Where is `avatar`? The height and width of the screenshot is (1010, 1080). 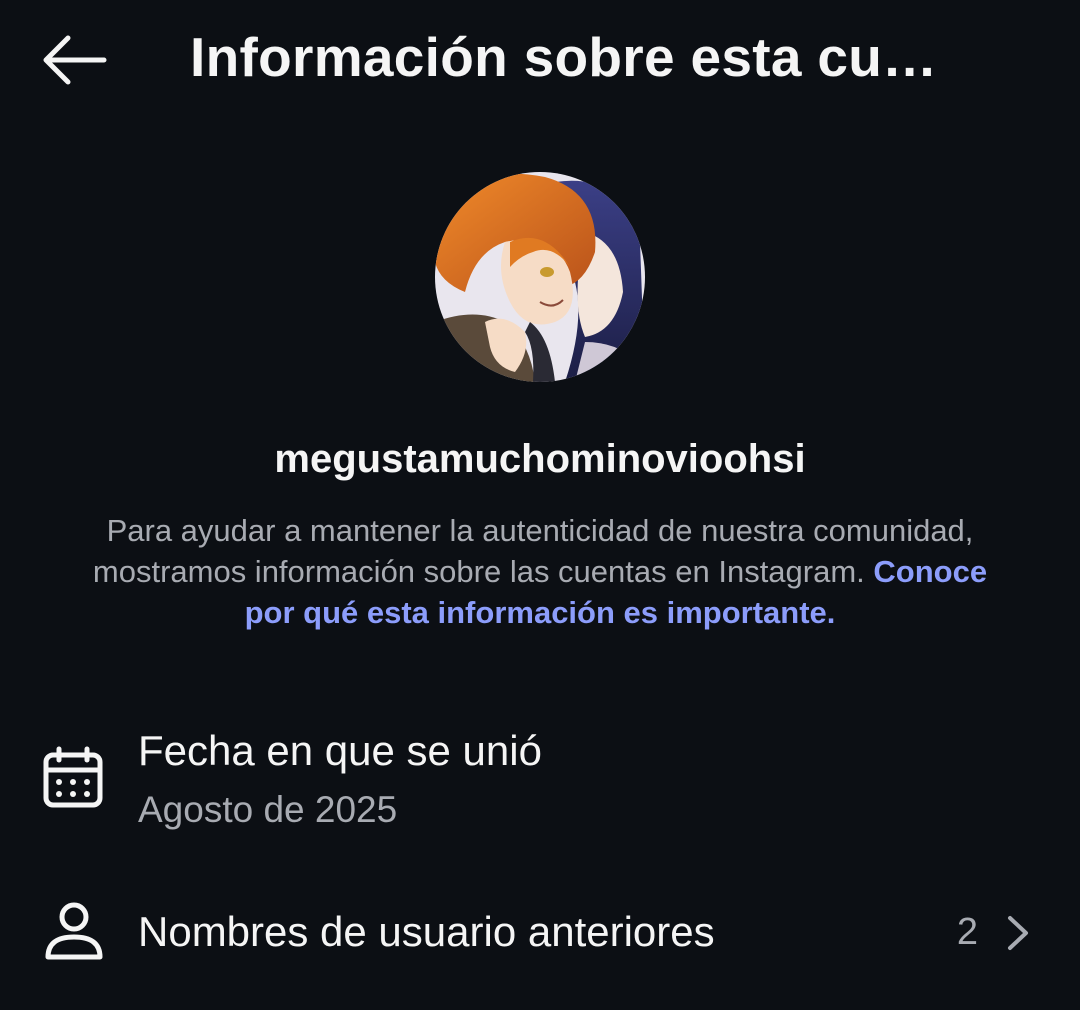 avatar is located at coordinates (540, 277).